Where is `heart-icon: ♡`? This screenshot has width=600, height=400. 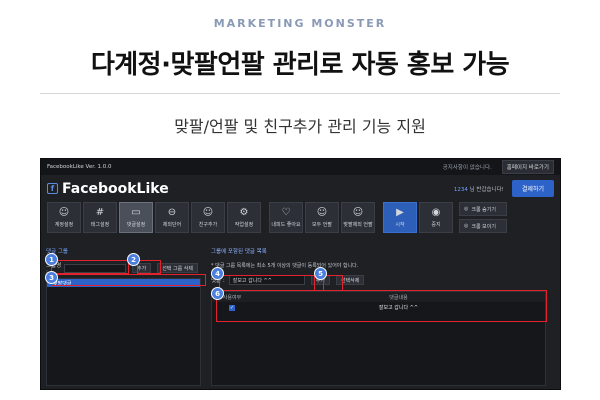
heart-icon: ♡ is located at coordinates (286, 212).